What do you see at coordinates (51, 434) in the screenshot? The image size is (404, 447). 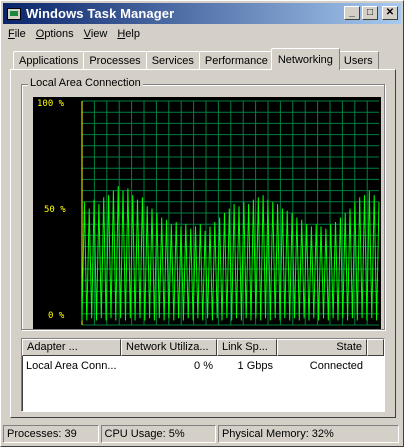 I see `status-processes: Processes: 39` at bounding box center [51, 434].